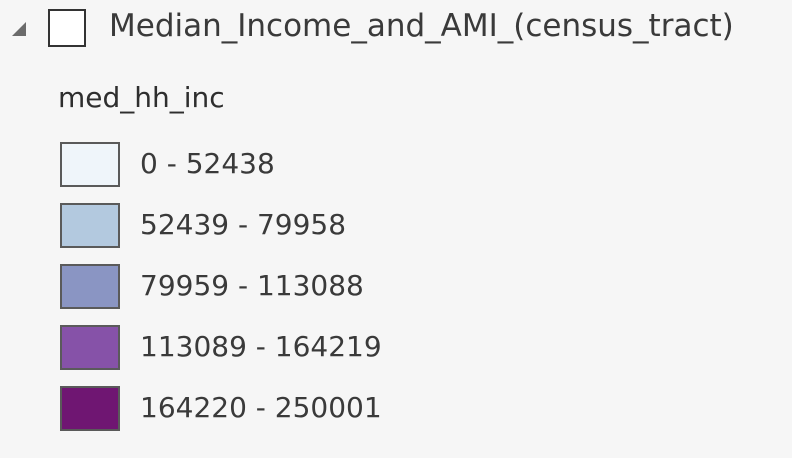  What do you see at coordinates (418, 353) in the screenshot?
I see `legend-class-item: 113089 - 164219` at bounding box center [418, 353].